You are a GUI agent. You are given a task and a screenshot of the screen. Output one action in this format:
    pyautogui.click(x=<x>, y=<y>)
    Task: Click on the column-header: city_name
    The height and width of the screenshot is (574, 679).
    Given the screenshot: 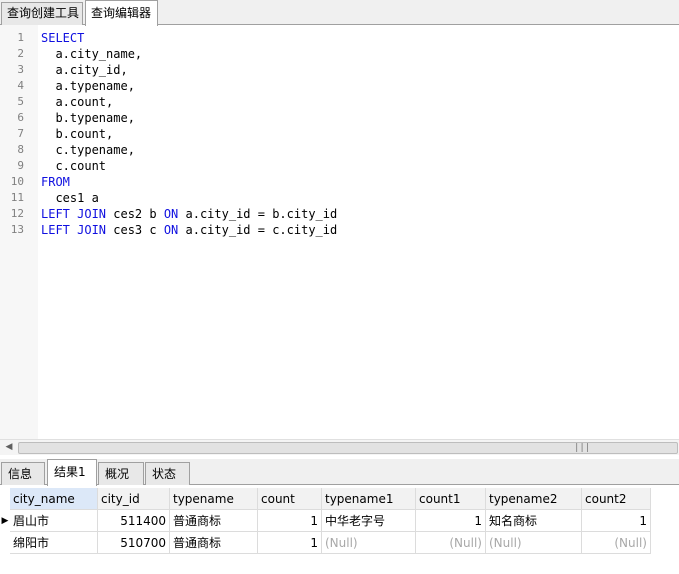 What is the action you would take?
    pyautogui.click(x=54, y=499)
    